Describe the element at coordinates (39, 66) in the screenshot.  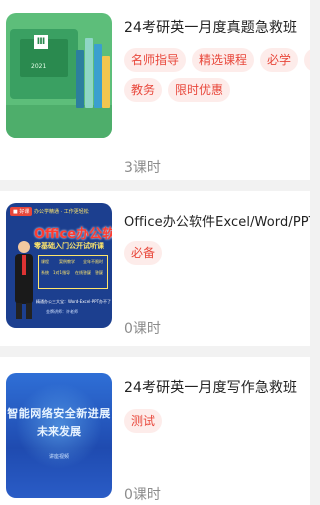
I see `thumbnail-year: 2021` at that location.